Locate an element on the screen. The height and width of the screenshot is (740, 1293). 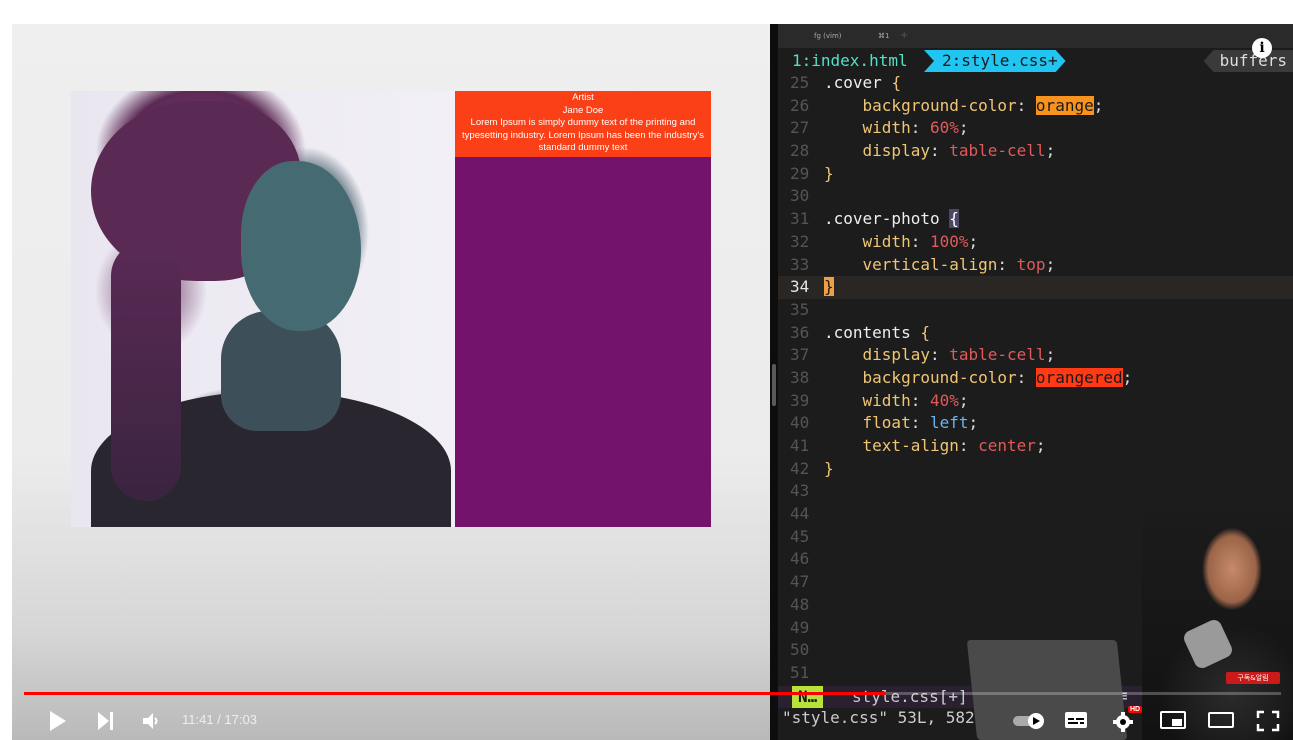
code-line: 37 display: table-cell; is located at coordinates (923, 355).